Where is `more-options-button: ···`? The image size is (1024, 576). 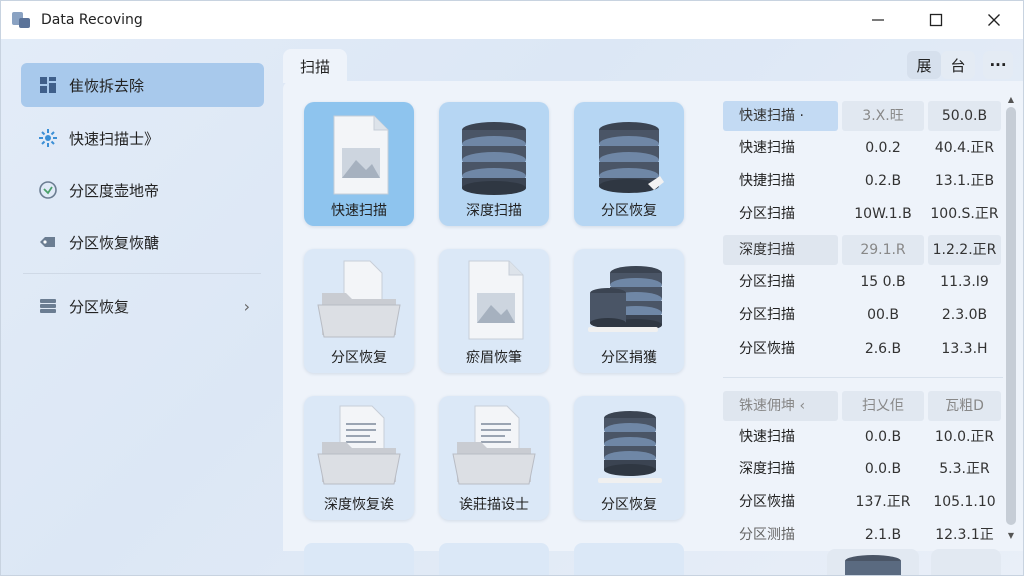
more-options-button: ··· is located at coordinates (998, 65).